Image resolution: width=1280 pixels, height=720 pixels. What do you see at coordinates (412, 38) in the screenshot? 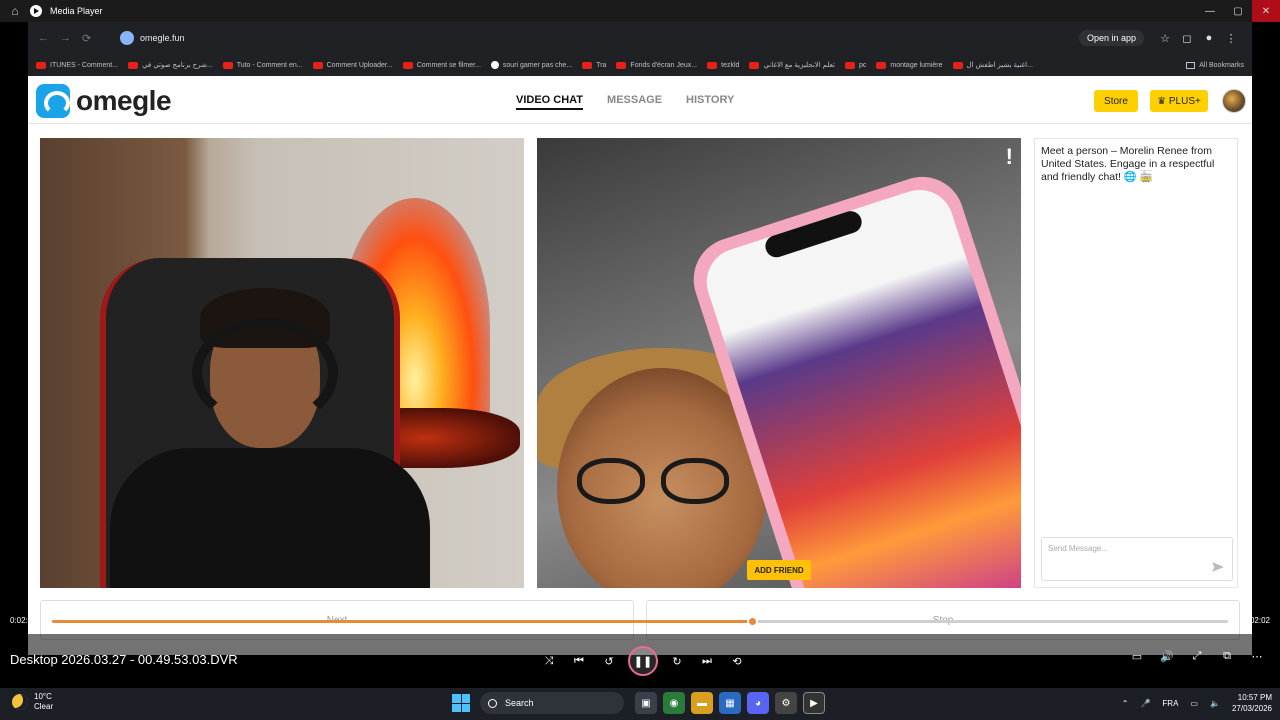
I see `address-bar: omegle.fun` at bounding box center [412, 38].